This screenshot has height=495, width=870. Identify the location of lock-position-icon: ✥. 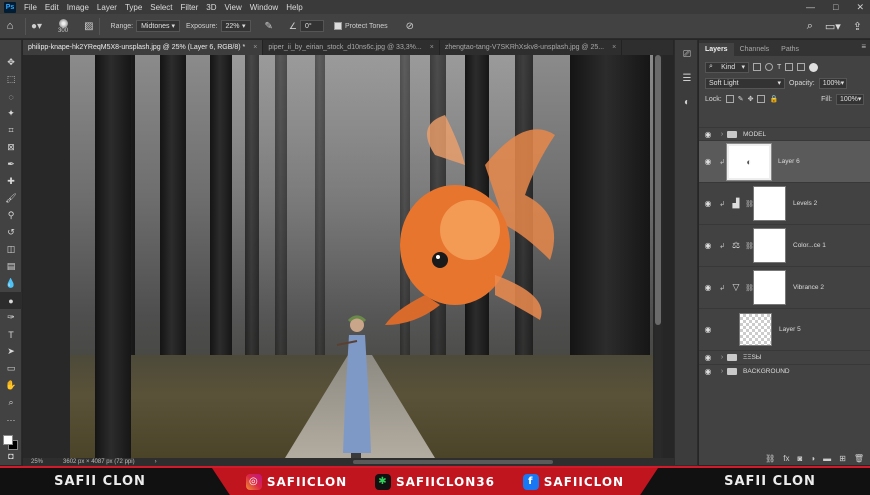
(751, 99).